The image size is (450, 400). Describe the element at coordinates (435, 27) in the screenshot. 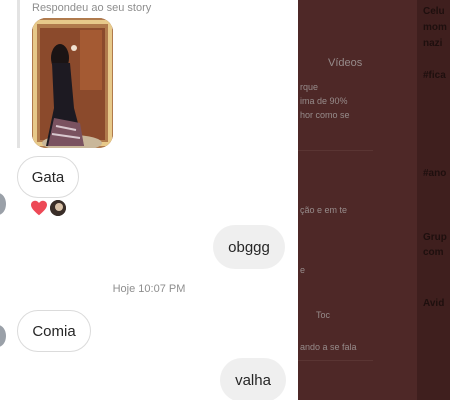

I see `side-panel-item: mom` at that location.